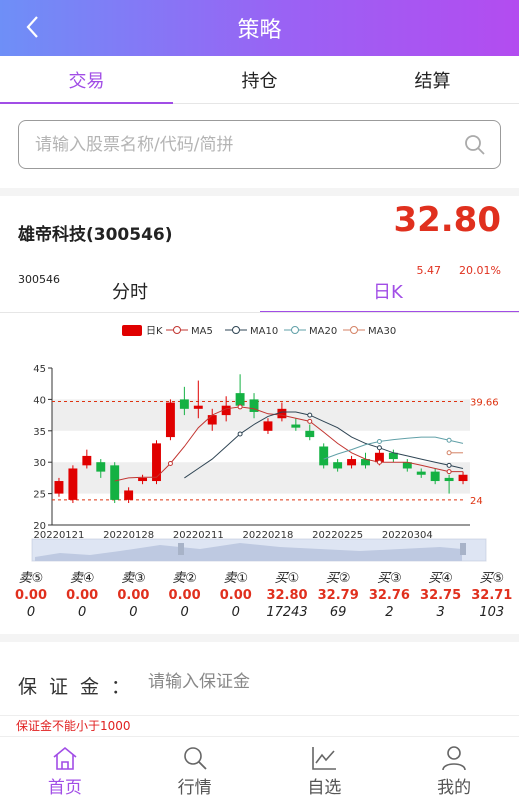 The height and width of the screenshot is (803, 519). Describe the element at coordinates (323, 331) in the screenshot. I see `legend-label: MA20` at that location.